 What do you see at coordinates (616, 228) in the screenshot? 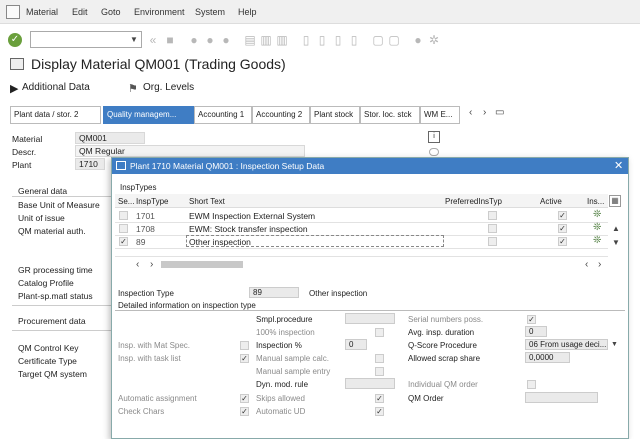
I see `scroll-up-icon: ▲` at bounding box center [616, 228].